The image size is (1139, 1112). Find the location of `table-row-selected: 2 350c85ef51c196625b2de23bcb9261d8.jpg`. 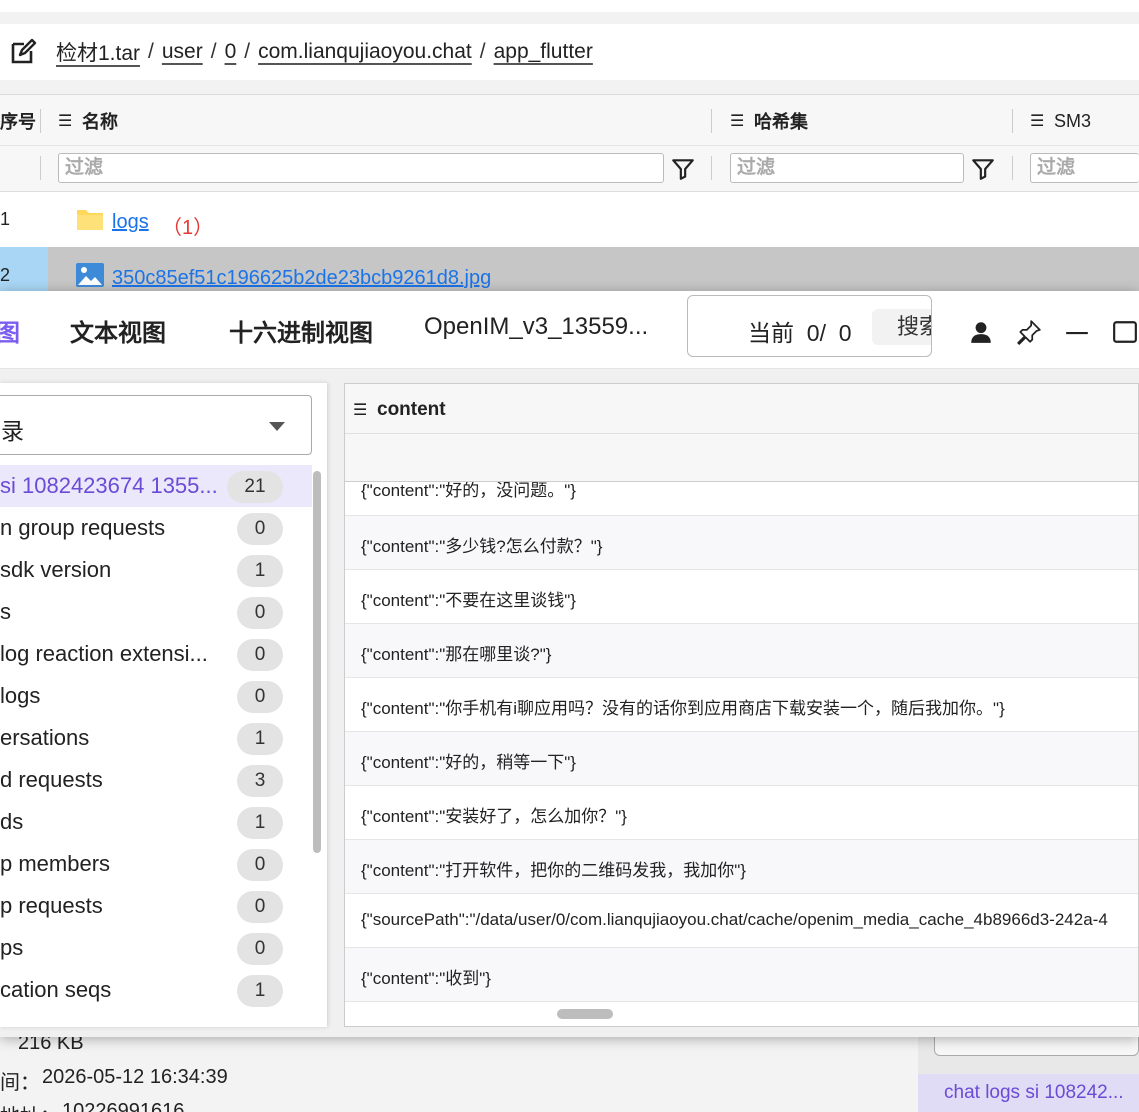

table-row-selected: 2 350c85ef51c196625b2de23bcb9261d8.jpg is located at coordinates (569, 269).